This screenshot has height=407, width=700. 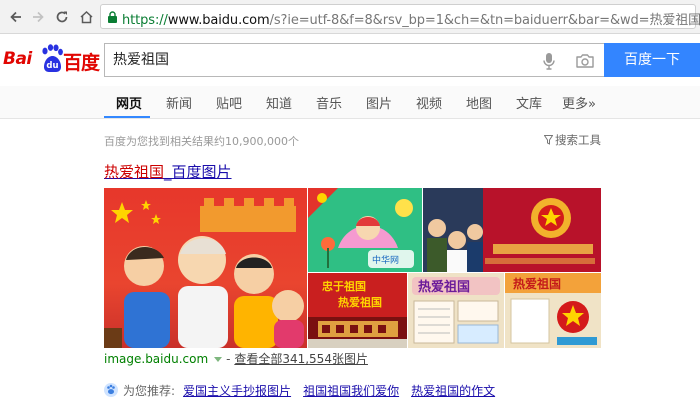 I want to click on search-tools-label: 搜索工具, so click(x=578, y=140).